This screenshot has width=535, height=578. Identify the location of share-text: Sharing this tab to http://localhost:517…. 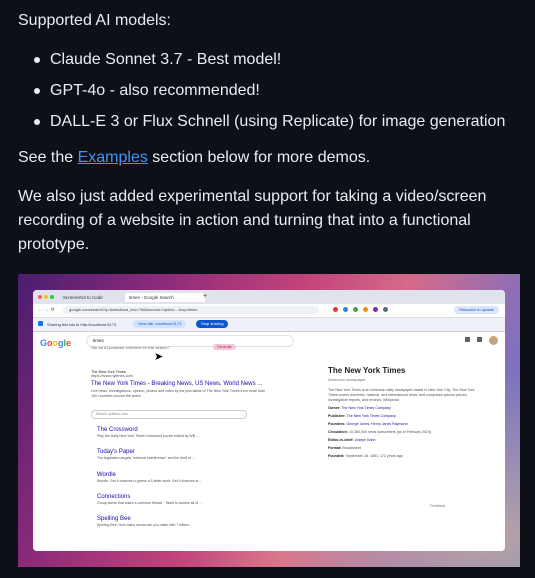
(82, 324).